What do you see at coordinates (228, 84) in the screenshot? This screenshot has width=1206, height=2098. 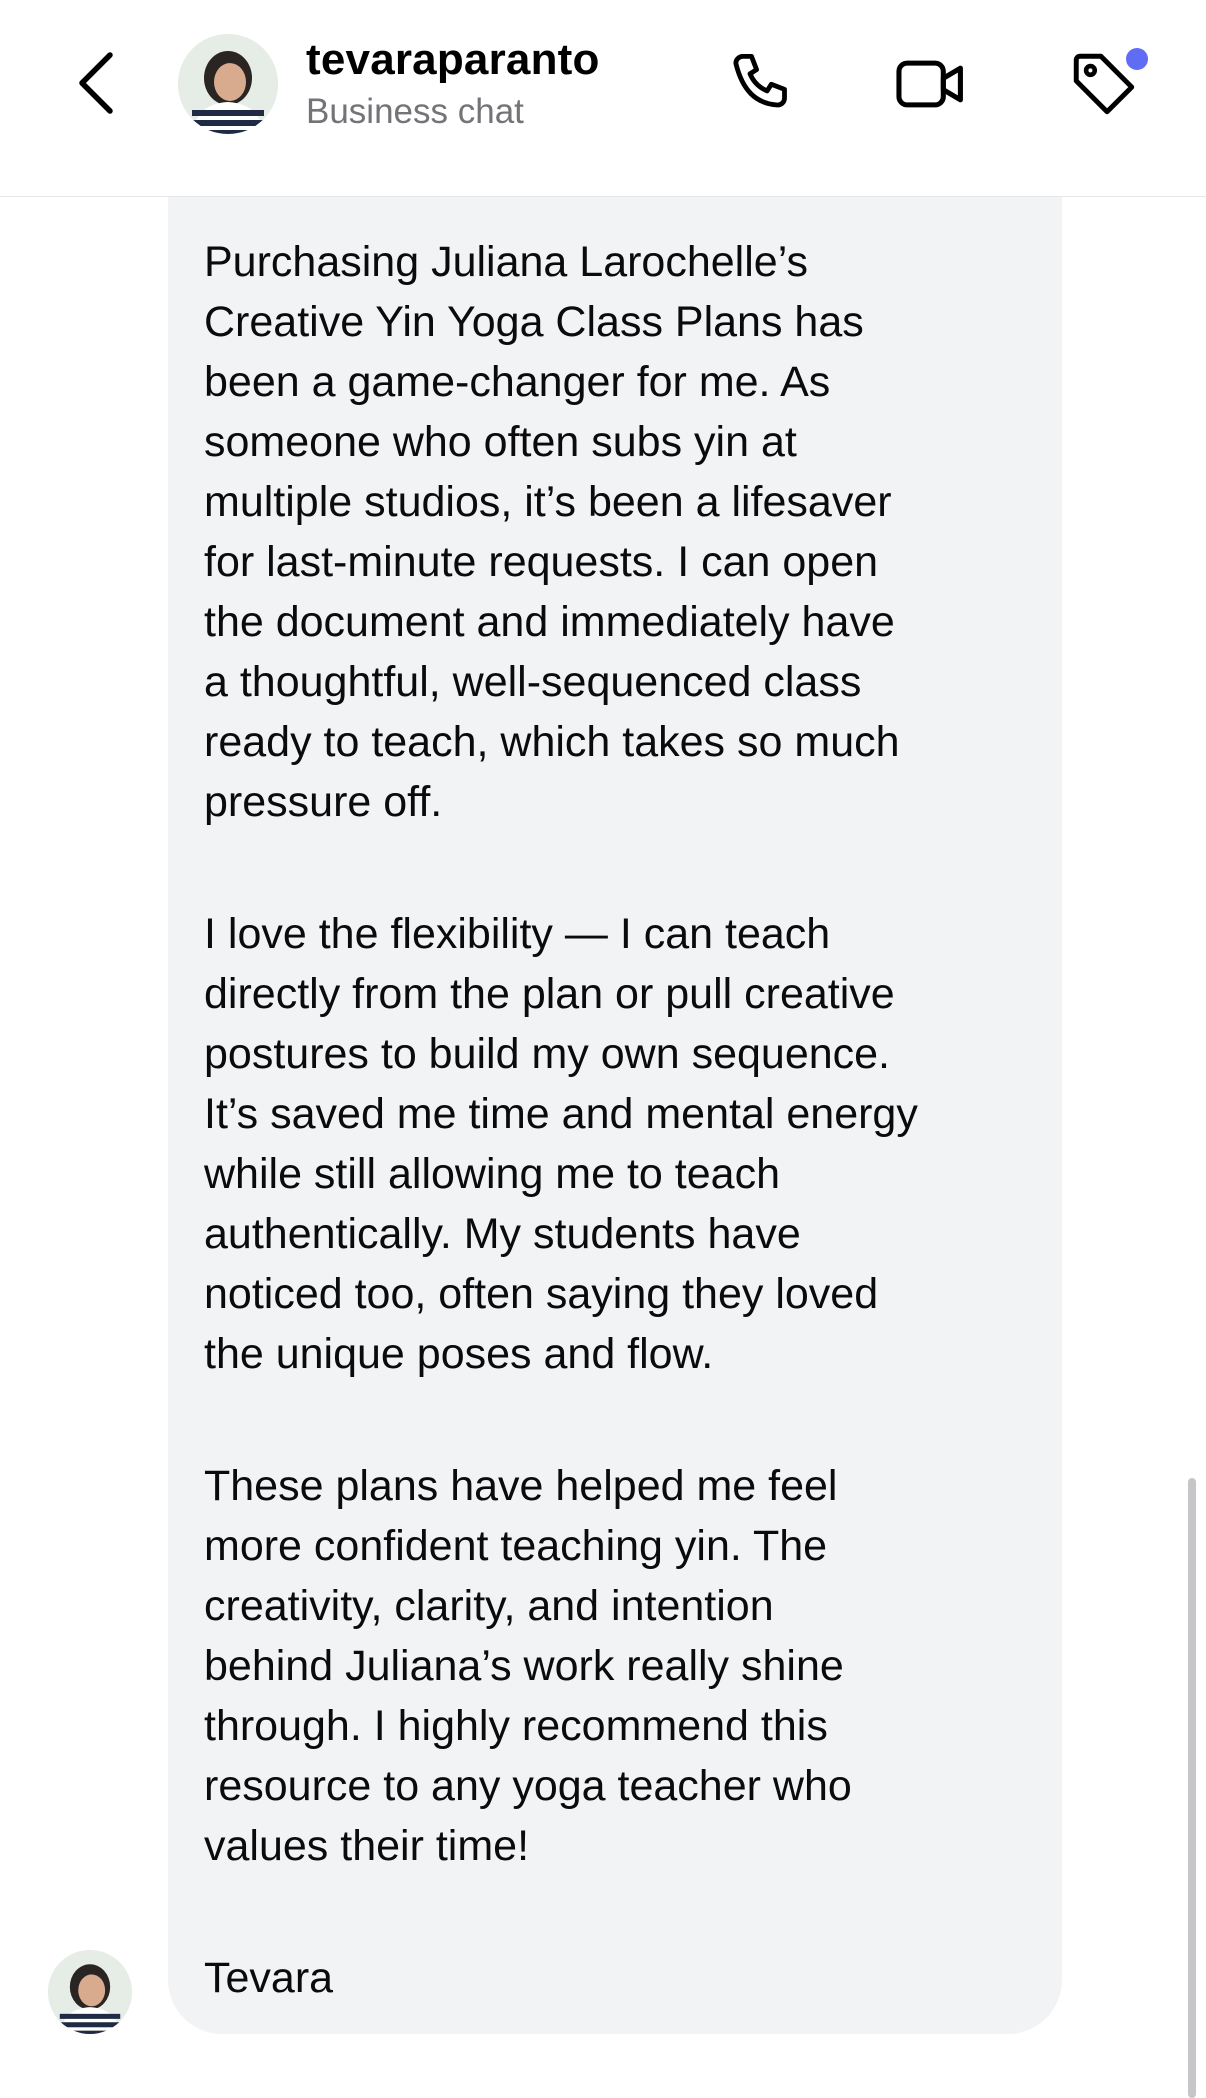 I see `avatar` at bounding box center [228, 84].